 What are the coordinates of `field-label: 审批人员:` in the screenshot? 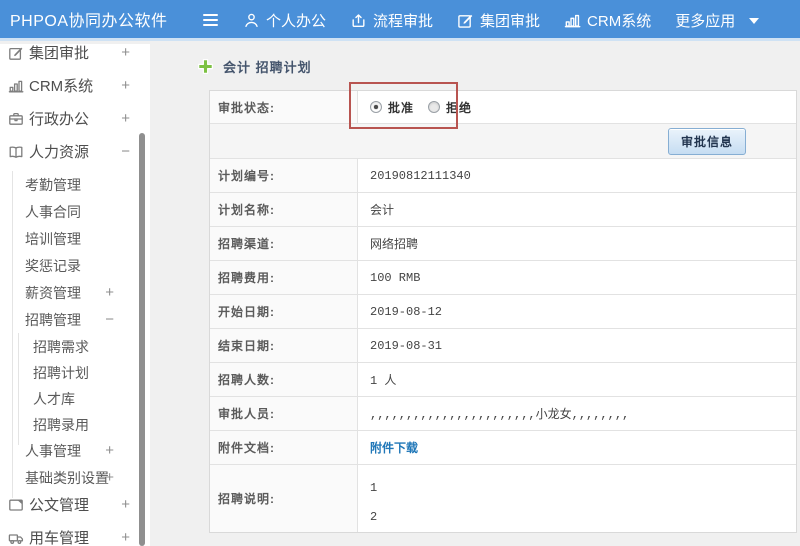 It's located at (284, 413).